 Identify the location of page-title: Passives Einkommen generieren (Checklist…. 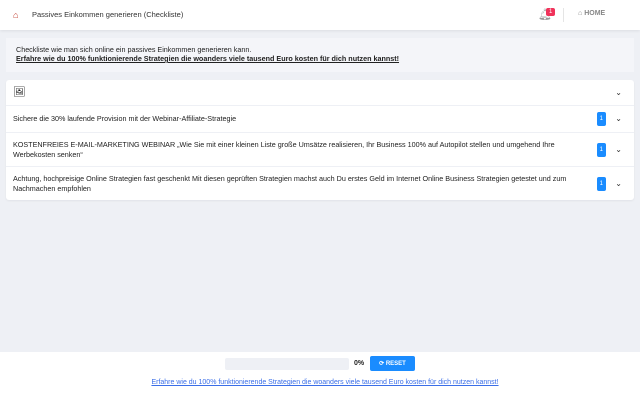
(108, 14).